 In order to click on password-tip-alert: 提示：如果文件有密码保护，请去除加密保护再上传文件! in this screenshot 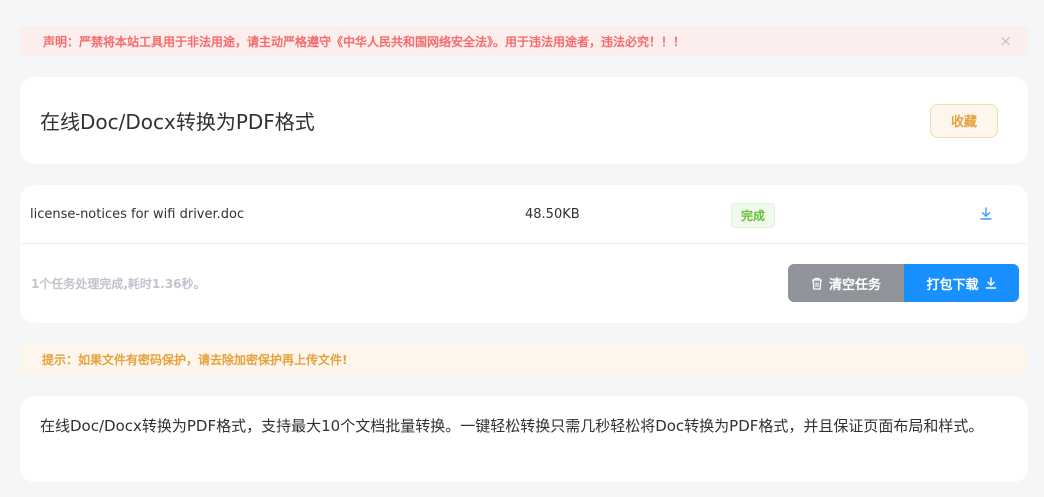, I will do `click(524, 359)`.